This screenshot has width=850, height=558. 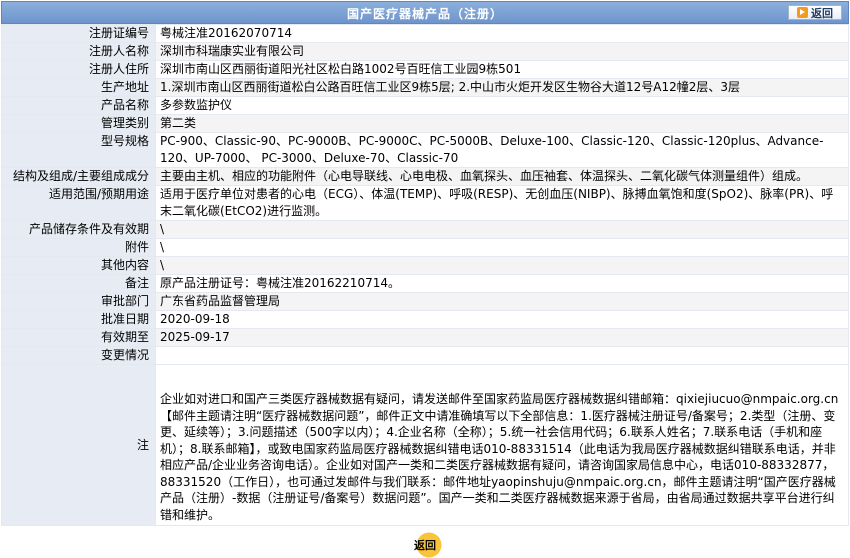 I want to click on back-button-bottom: 返回, so click(x=425, y=545).